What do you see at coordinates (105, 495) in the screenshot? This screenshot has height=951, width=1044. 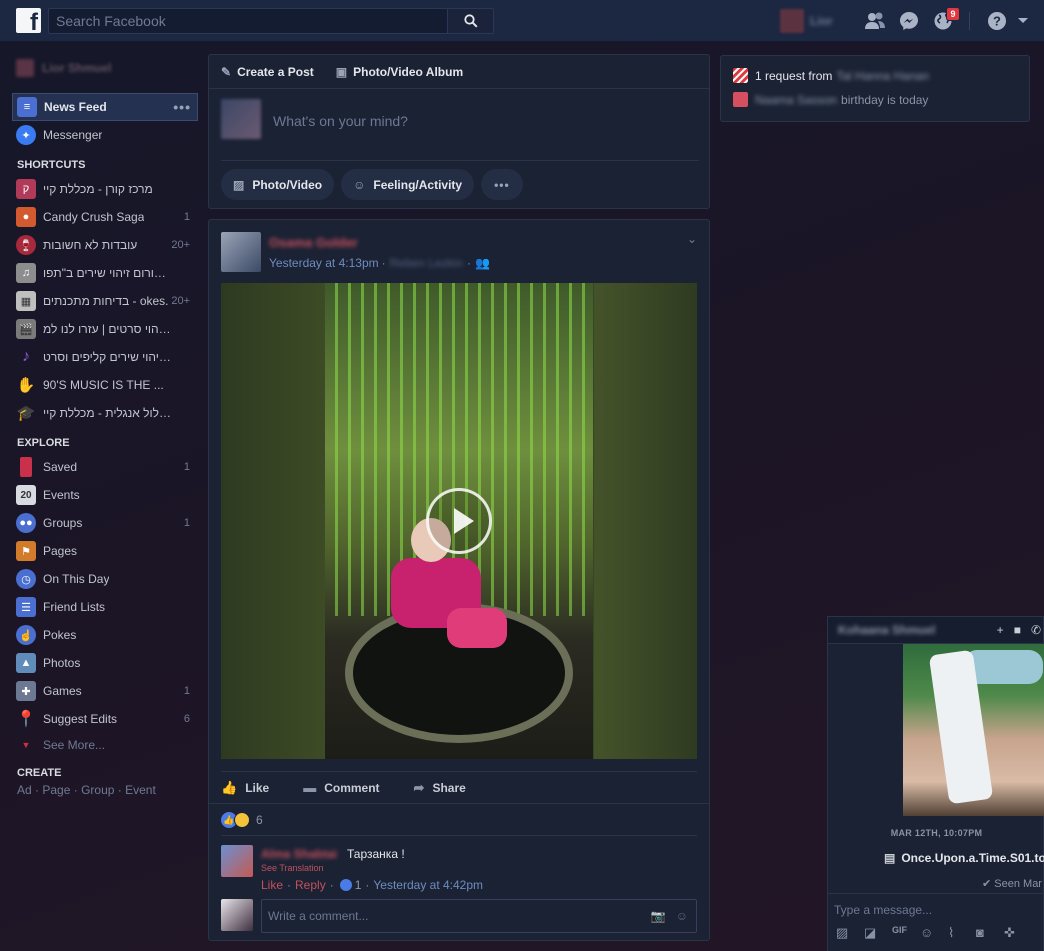 I see `sidebar-item-events: 20 Events` at bounding box center [105, 495].